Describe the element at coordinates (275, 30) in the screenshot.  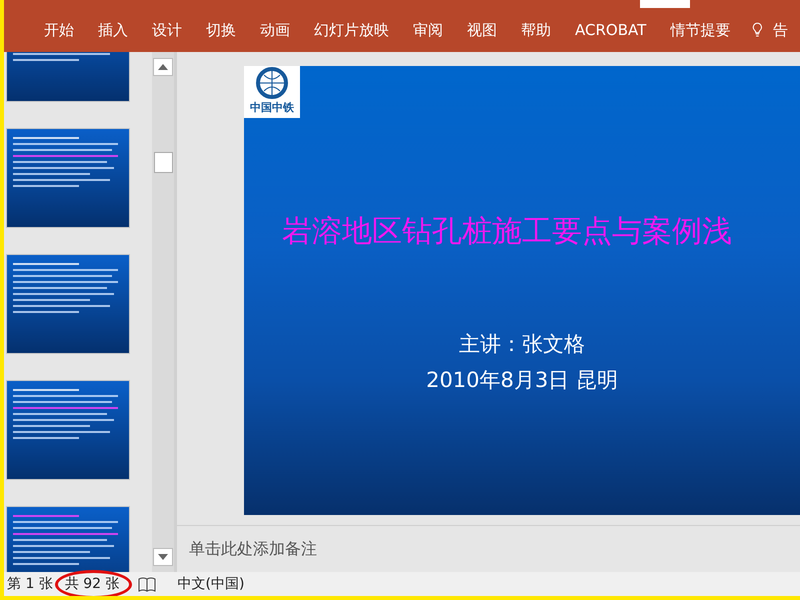
I see `ribbon-tab: 动画` at that location.